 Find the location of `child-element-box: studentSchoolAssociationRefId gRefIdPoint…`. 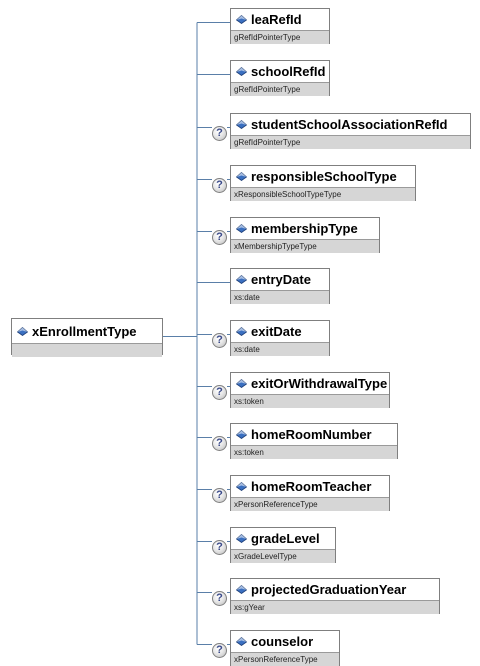

child-element-box: studentSchoolAssociationRefId gRefIdPoint… is located at coordinates (350, 131).